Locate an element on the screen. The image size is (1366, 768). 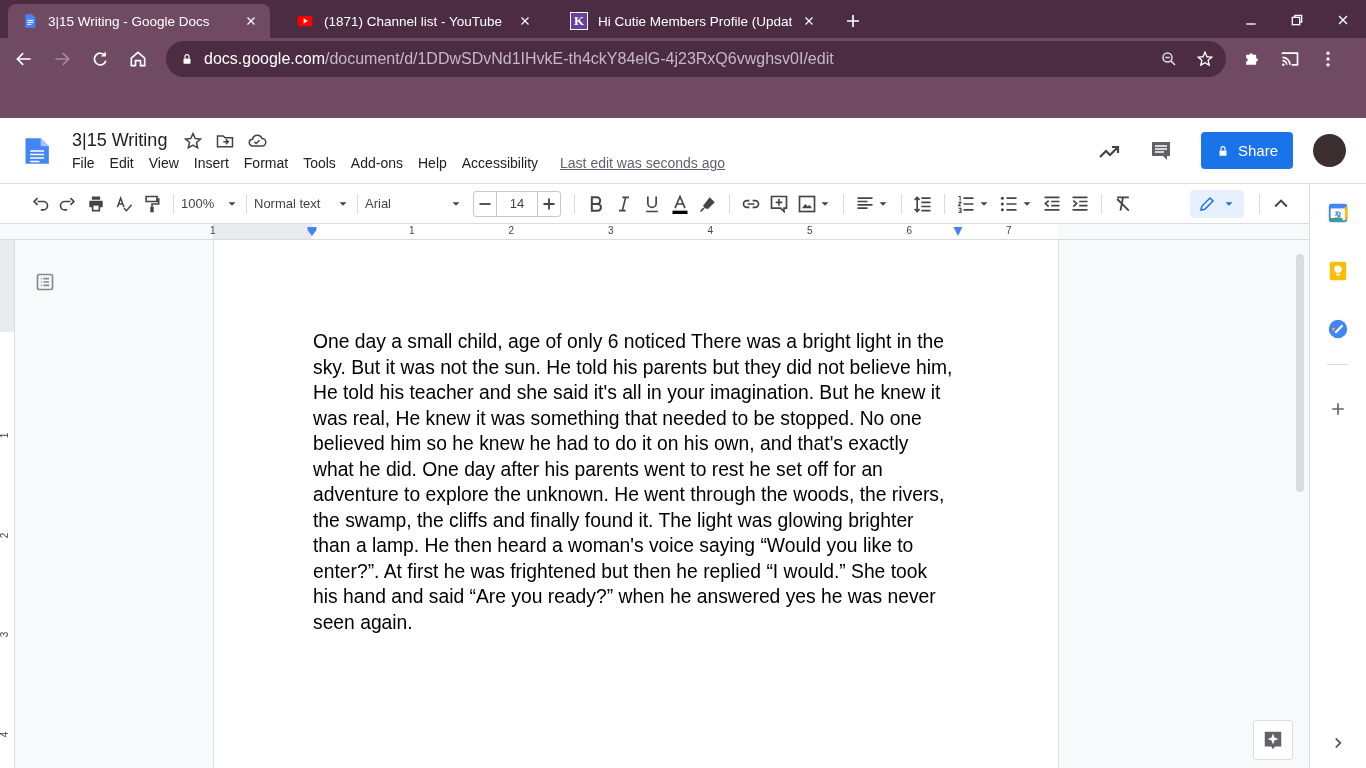
explore-button is located at coordinates (1273, 740).